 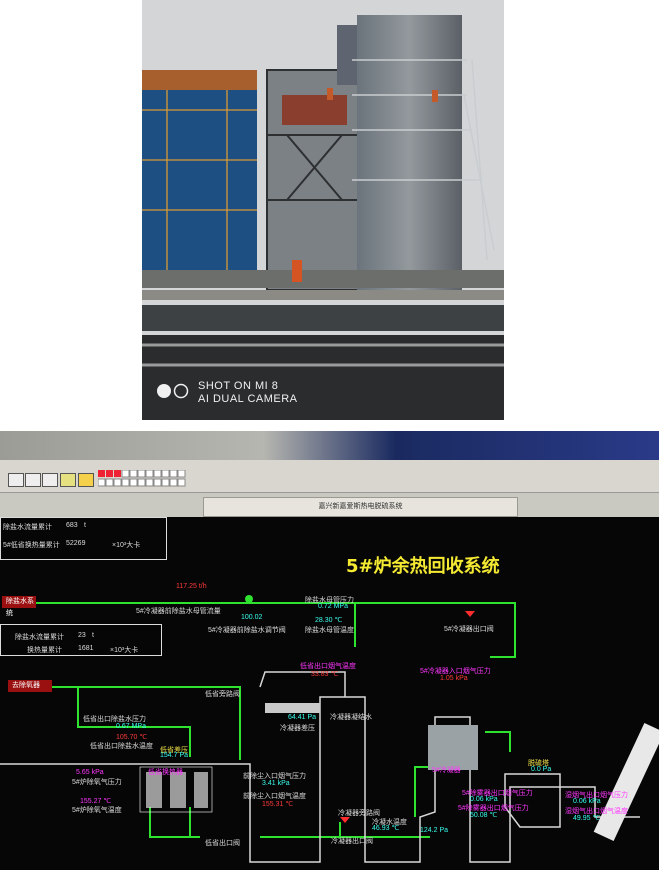 What do you see at coordinates (587, 801) in the screenshot?
I see `right-box-1-value: 0.06 kPa` at bounding box center [587, 801].